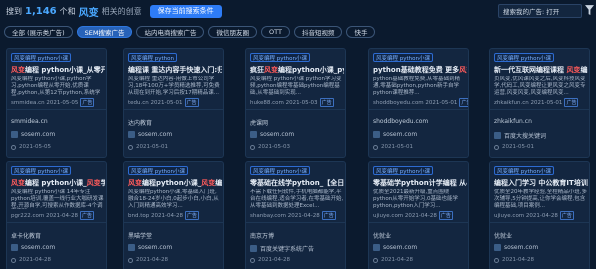  What do you see at coordinates (275, 32) in the screenshot?
I see `tab-ott: OTT` at bounding box center [275, 32].